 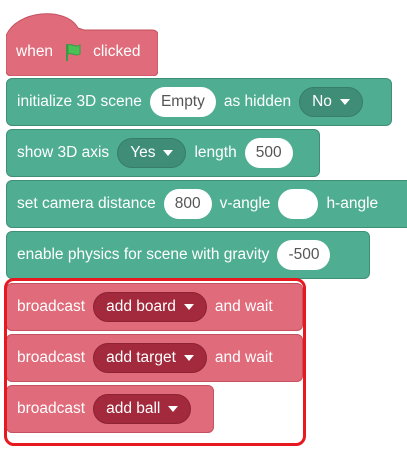 I want to click on message-value: add target, so click(x=141, y=357).